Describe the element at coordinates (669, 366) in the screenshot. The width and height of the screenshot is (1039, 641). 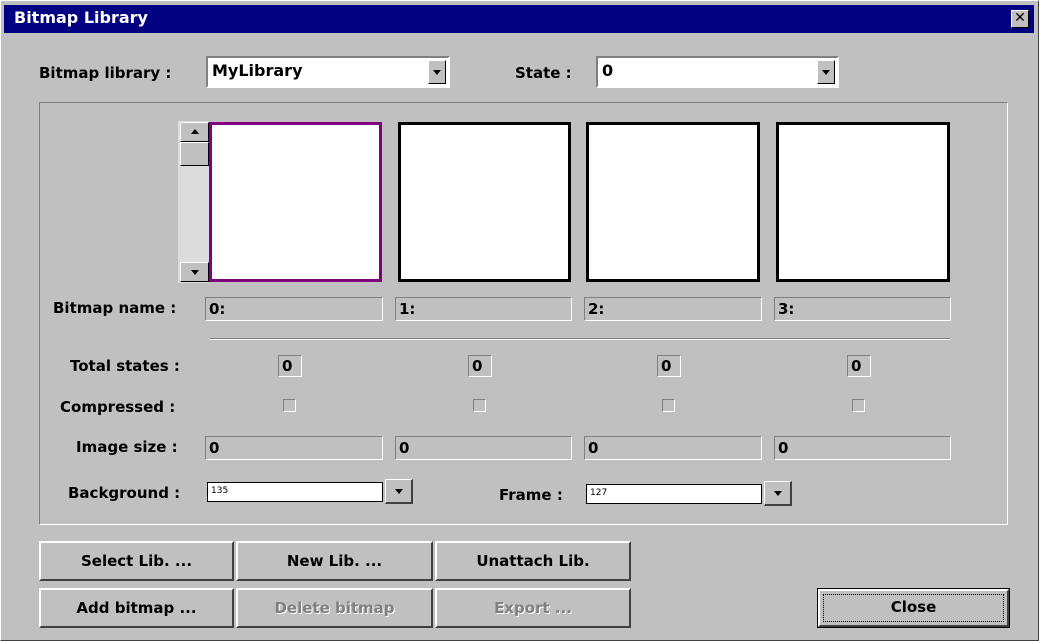
I see `total-states-value-2: 0` at that location.